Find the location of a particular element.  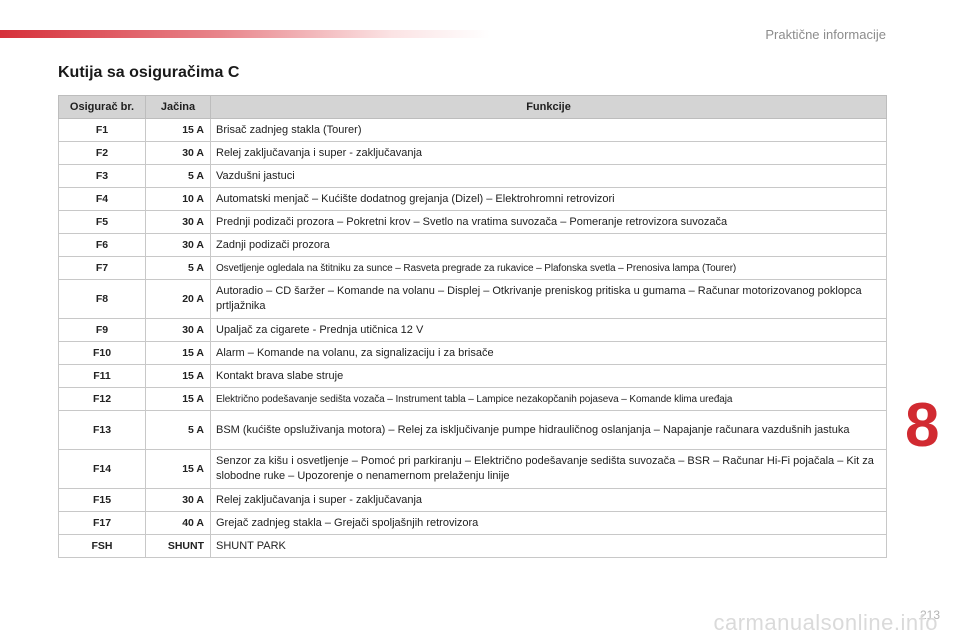

table-header-row: Osigurač br. Jačina Funkcije is located at coordinates (472, 107).